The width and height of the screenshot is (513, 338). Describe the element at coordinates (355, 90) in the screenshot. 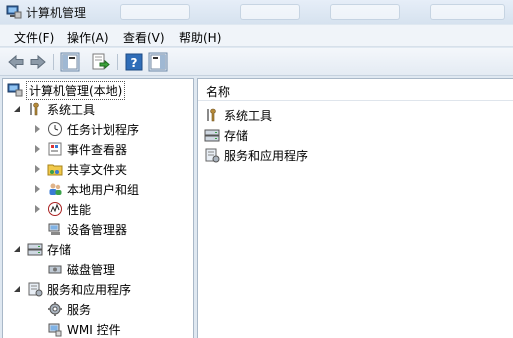

I see `column-header-name: 名称` at that location.